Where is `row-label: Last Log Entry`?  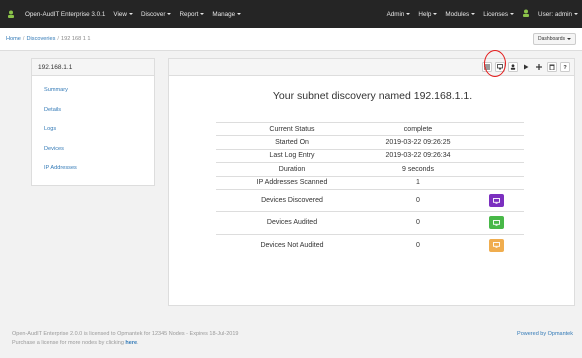 row-label: Last Log Entry is located at coordinates (292, 156).